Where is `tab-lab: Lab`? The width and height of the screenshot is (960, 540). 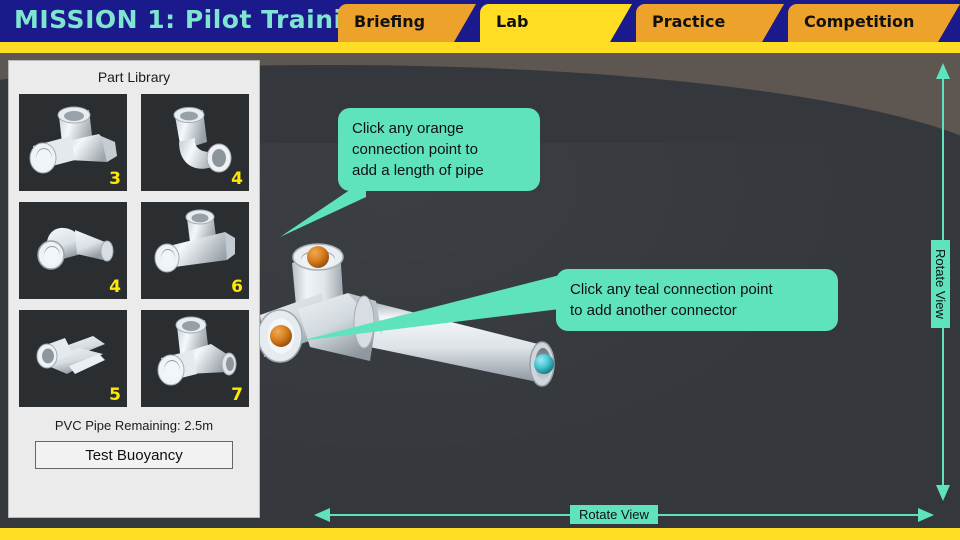
tab-lab: Lab is located at coordinates (556, 23).